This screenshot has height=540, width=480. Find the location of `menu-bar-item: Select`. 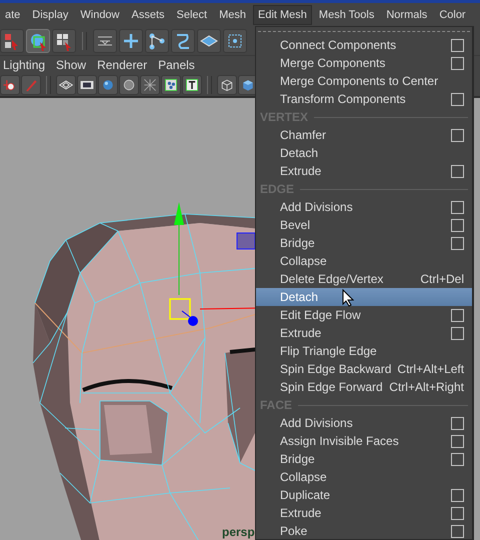

menu-bar-item: Select is located at coordinates (192, 15).